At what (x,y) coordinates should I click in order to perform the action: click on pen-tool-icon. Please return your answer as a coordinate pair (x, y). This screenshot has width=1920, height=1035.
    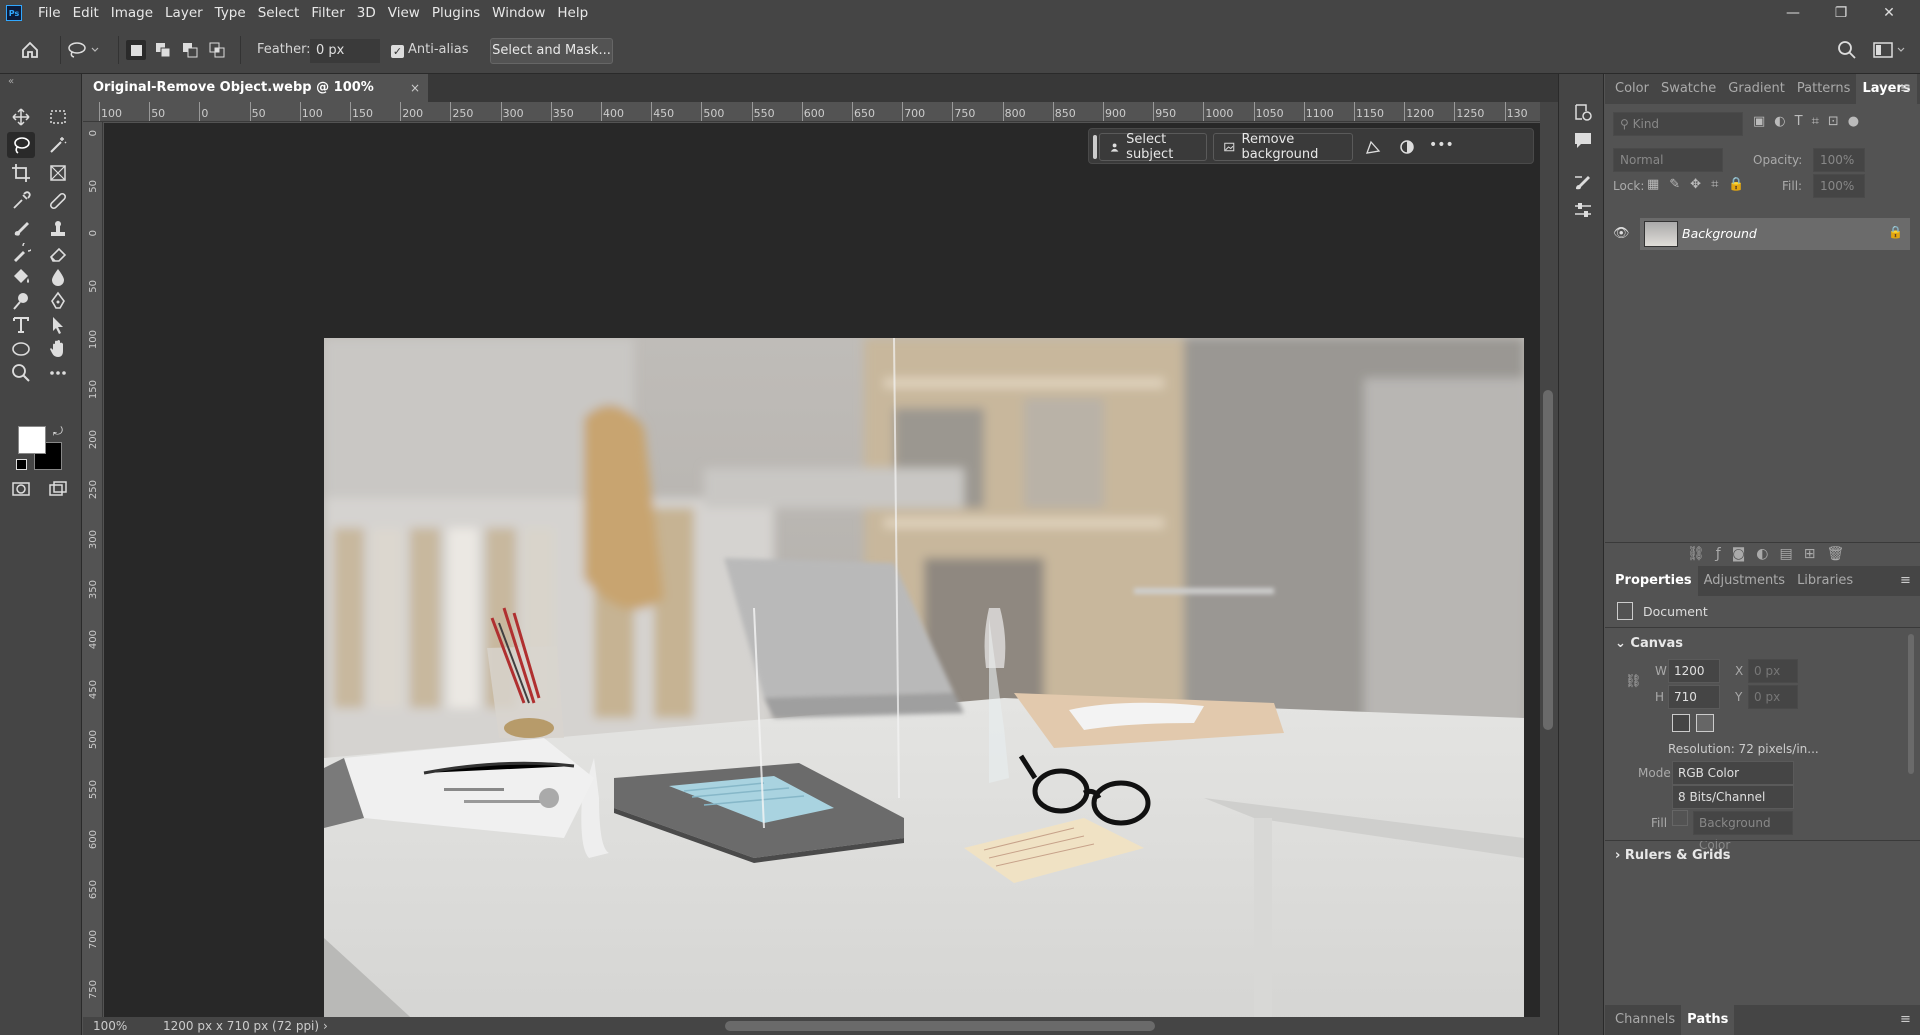
    Looking at the image, I should click on (58, 301).